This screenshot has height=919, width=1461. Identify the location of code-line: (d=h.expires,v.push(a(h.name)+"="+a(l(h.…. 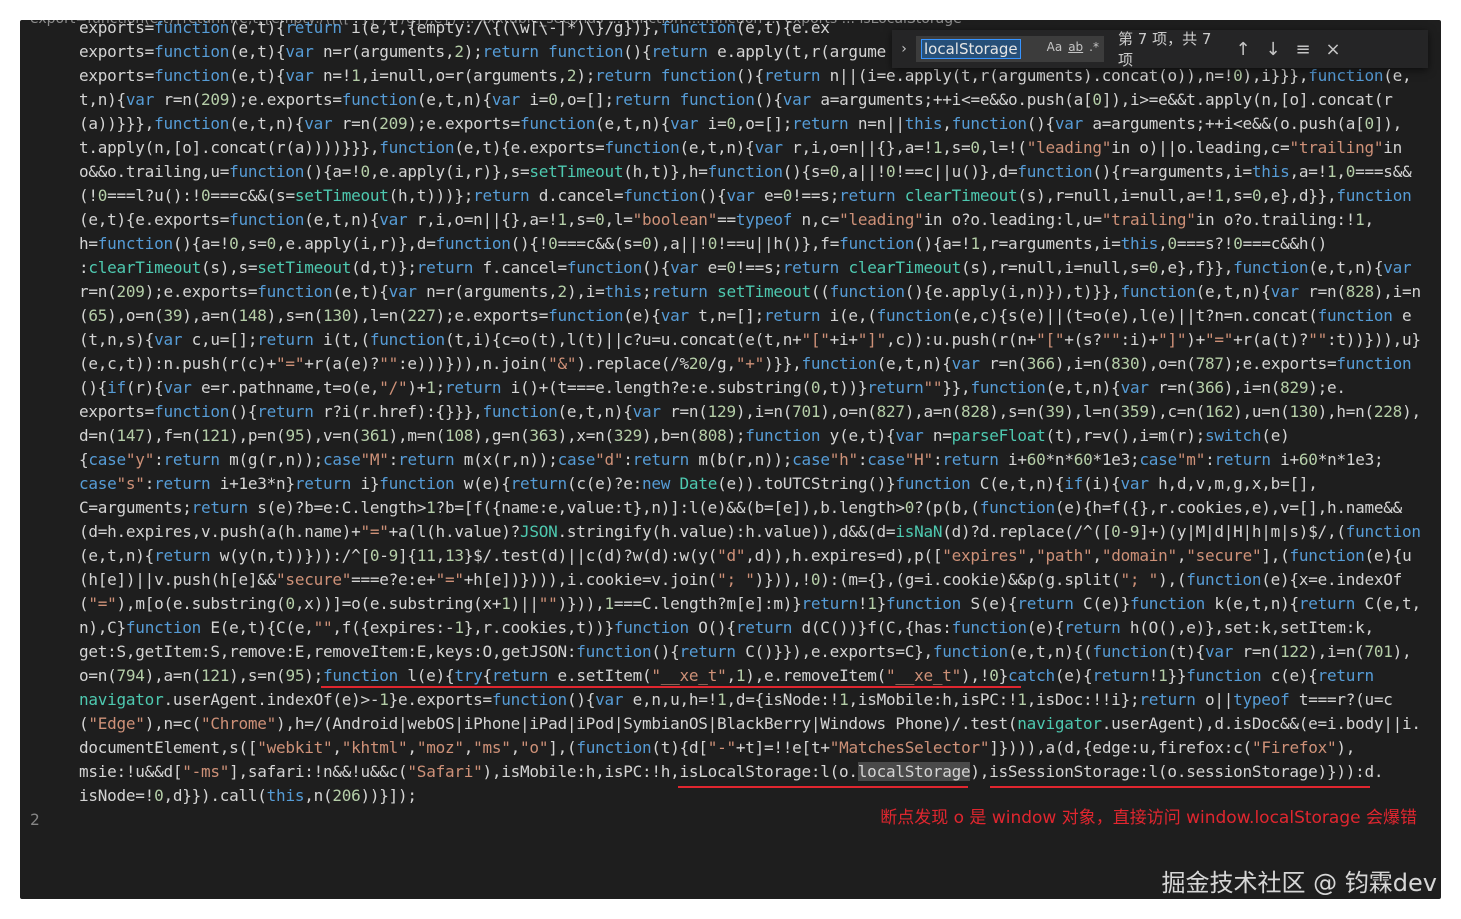
(760, 532).